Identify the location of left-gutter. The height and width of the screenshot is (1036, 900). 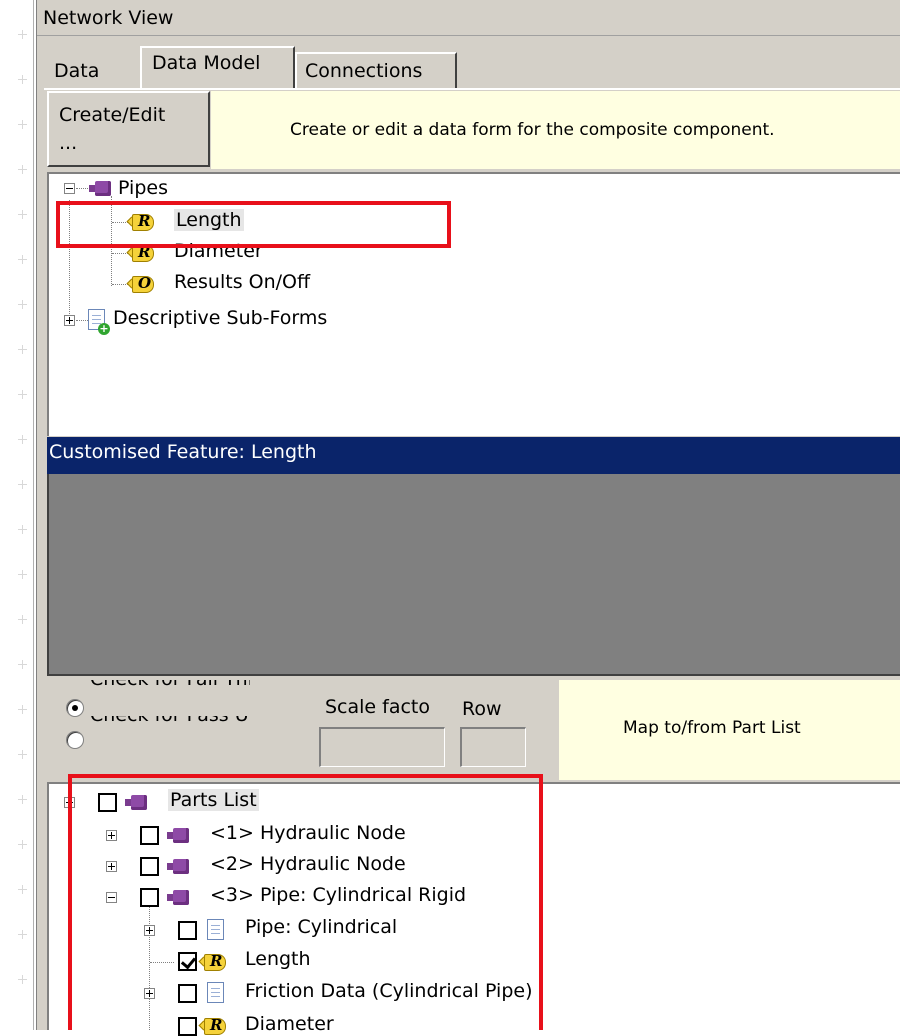
(17, 515).